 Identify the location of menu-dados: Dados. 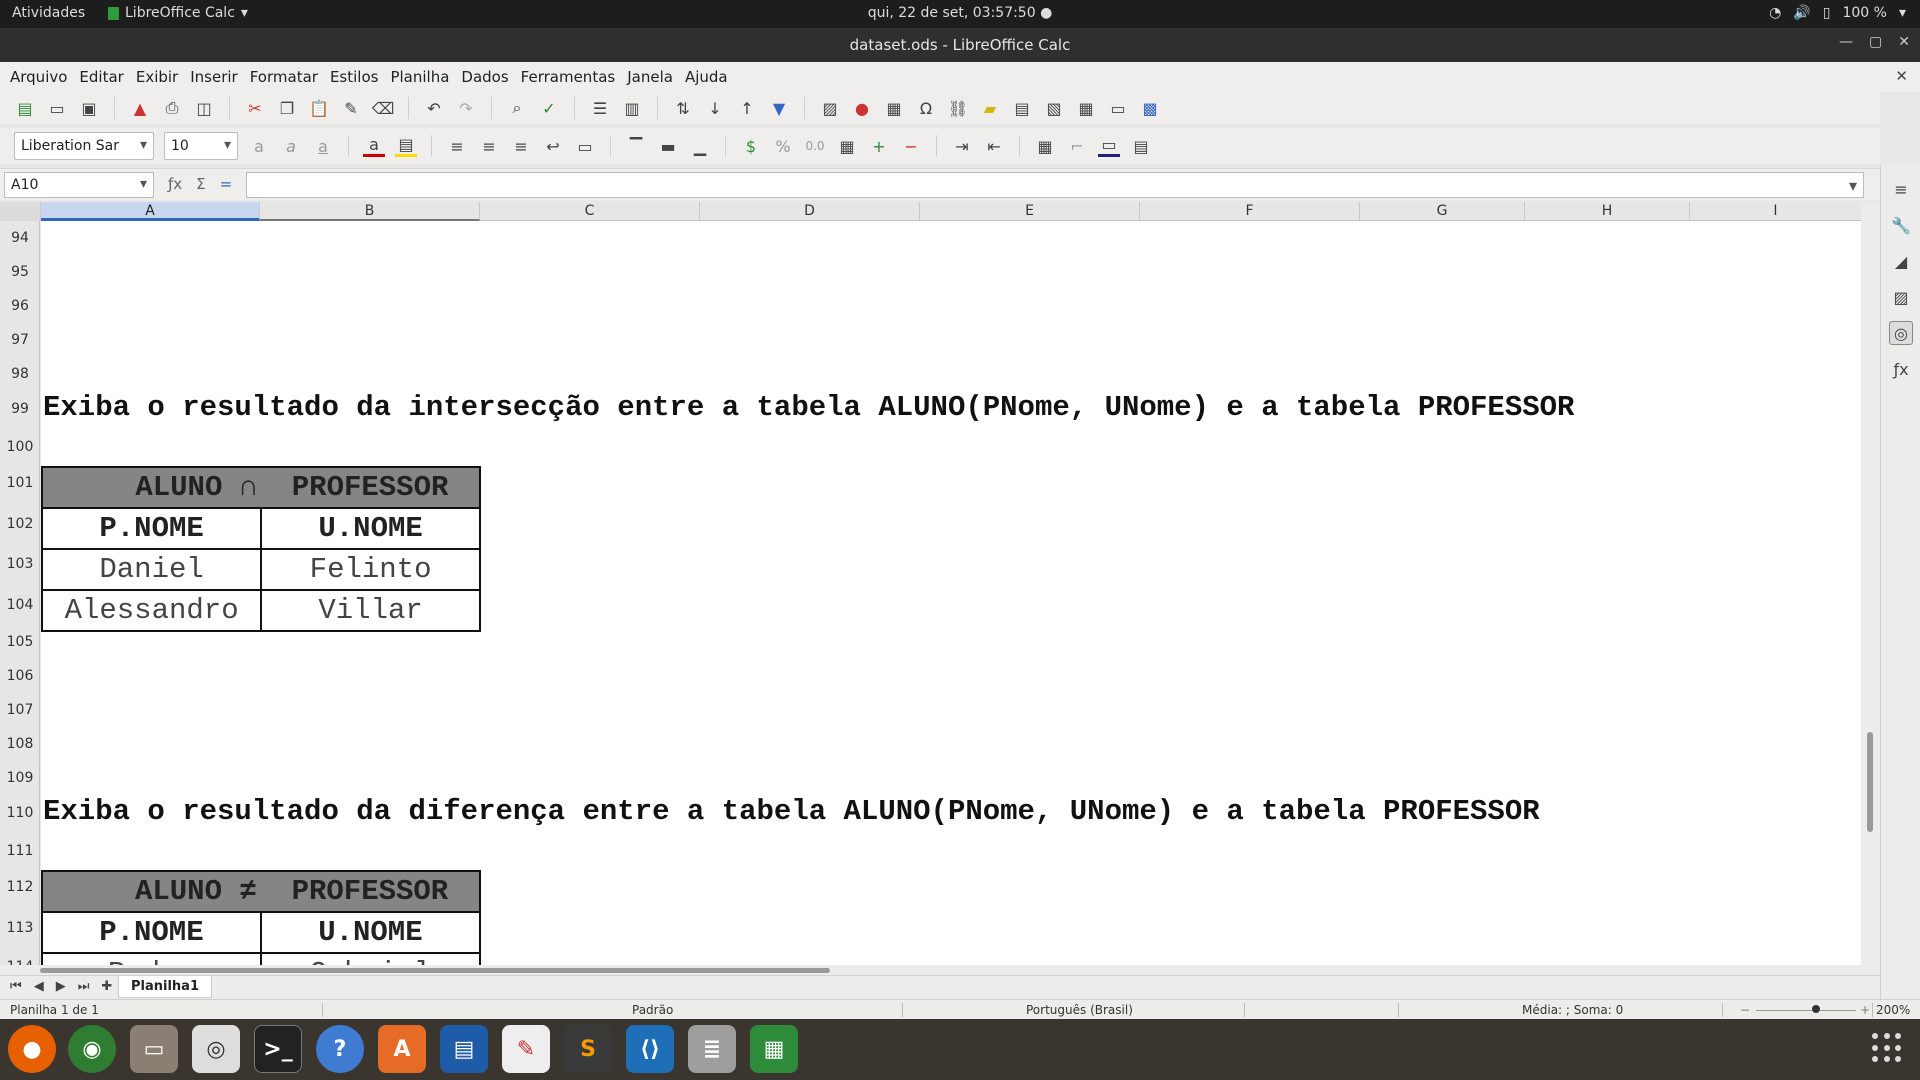
(484, 77).